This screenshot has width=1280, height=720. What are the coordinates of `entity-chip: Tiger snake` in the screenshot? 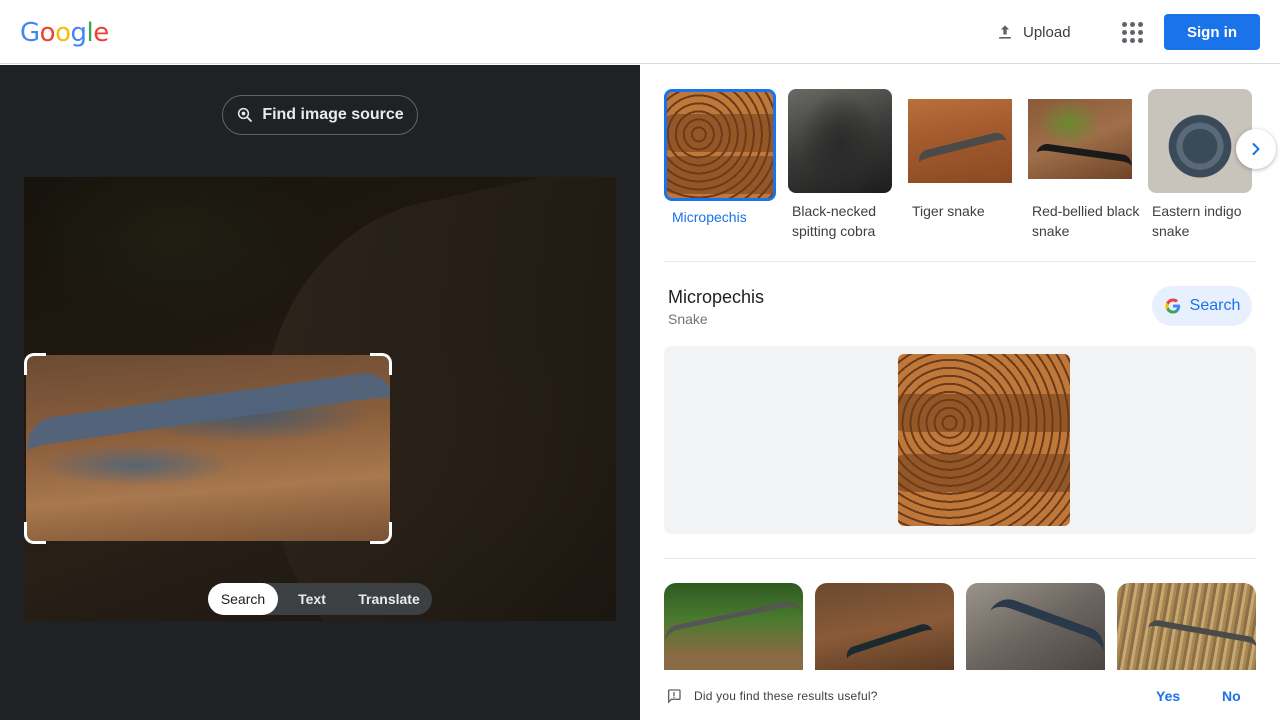 It's located at (964, 155).